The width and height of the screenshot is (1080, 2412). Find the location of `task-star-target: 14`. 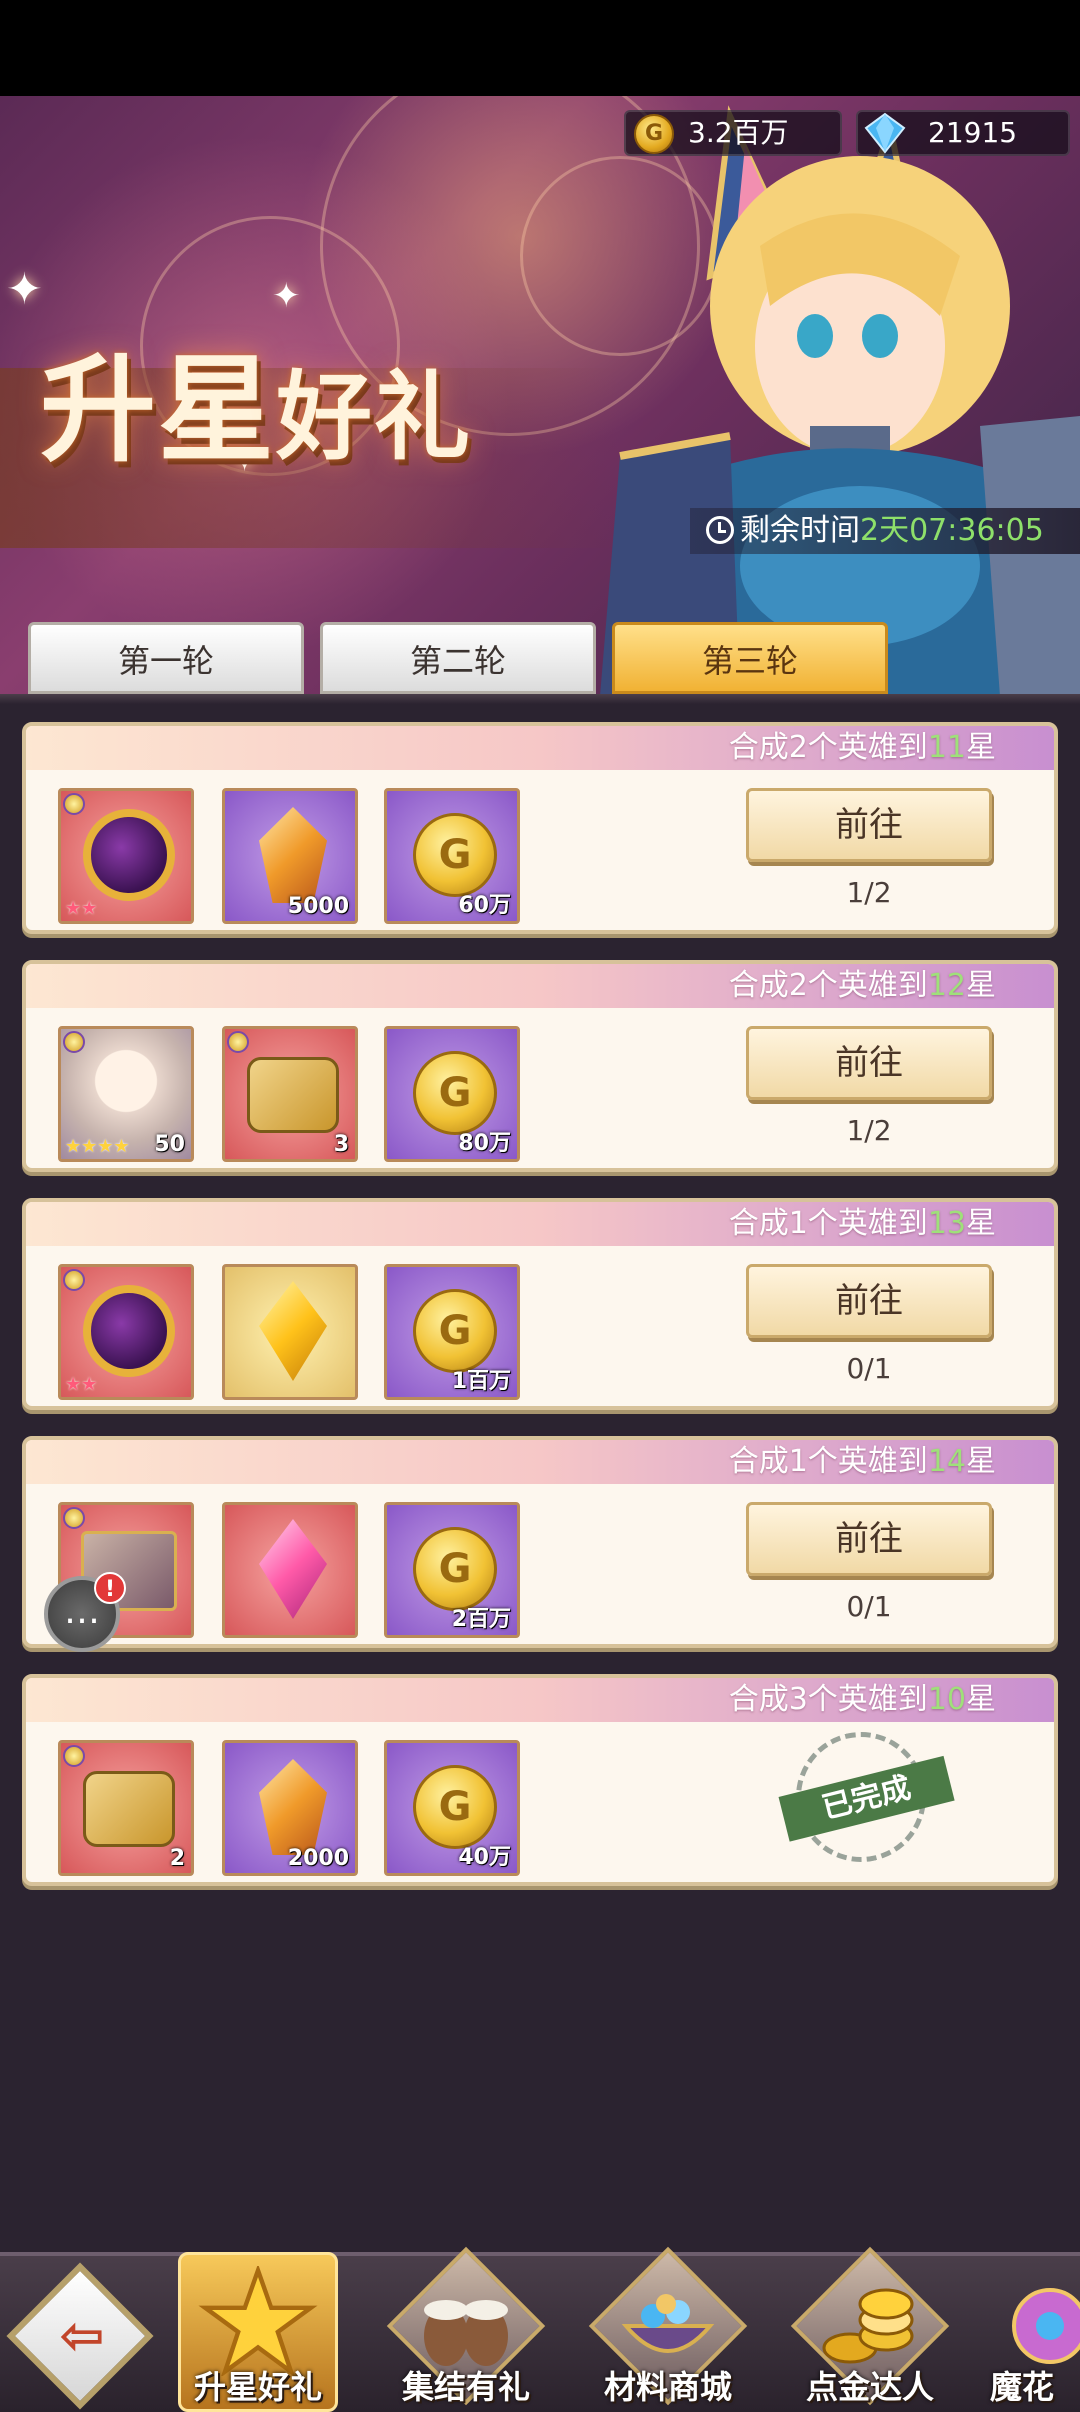

task-star-target: 14 is located at coordinates (946, 1461).